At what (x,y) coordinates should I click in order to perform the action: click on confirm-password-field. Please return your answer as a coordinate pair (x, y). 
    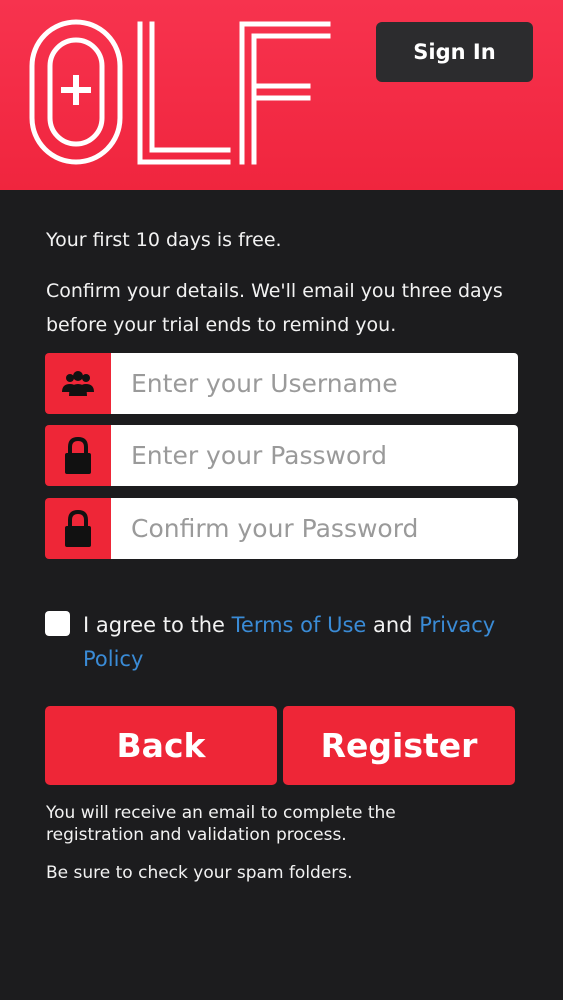
    Looking at the image, I should click on (281, 528).